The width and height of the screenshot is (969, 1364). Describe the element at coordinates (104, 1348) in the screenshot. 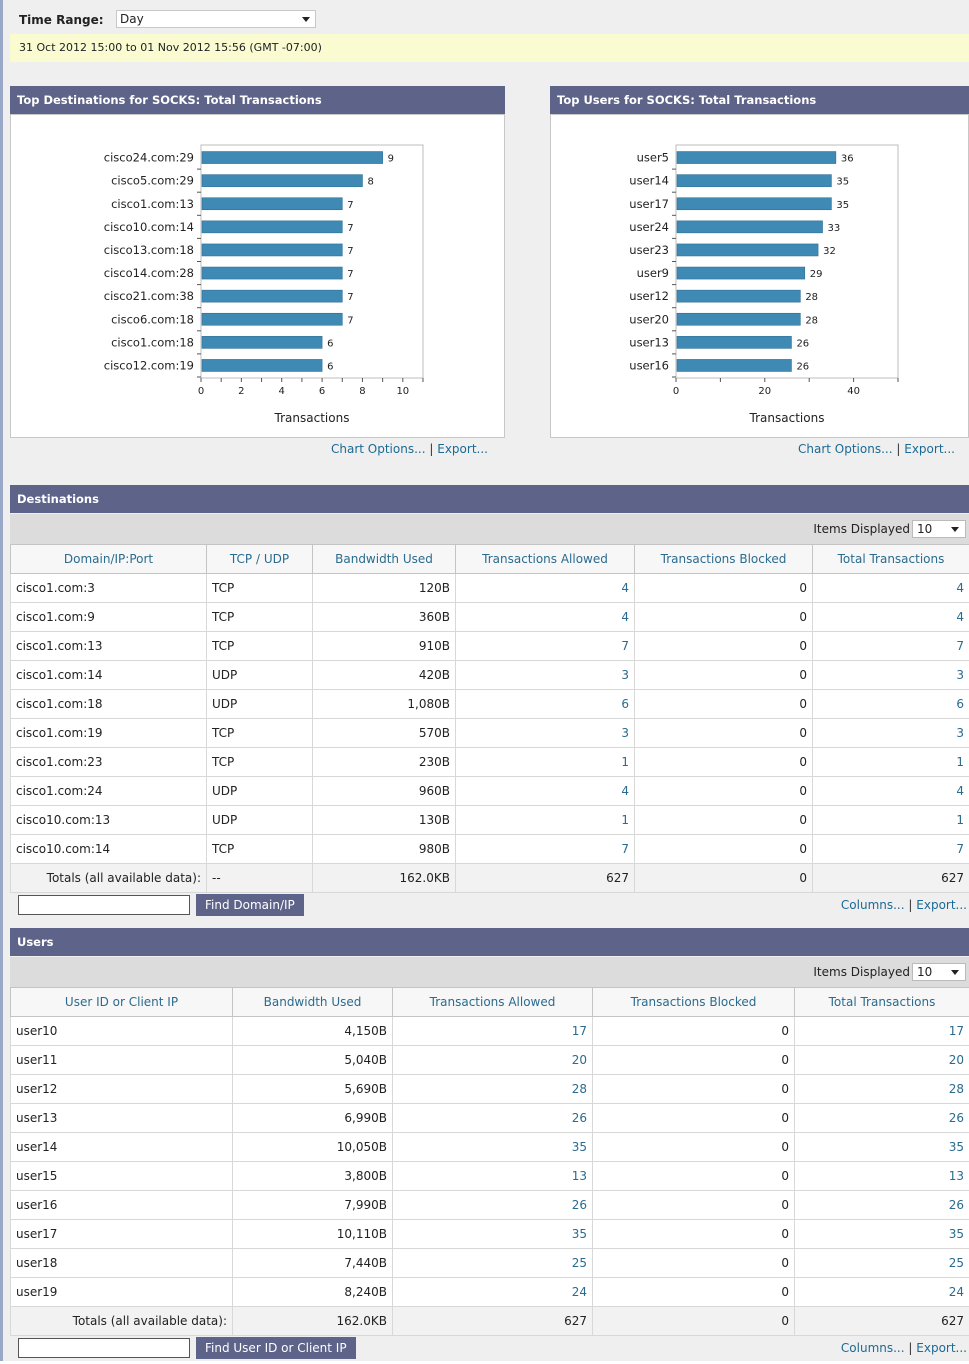

I see `find-user-input` at that location.